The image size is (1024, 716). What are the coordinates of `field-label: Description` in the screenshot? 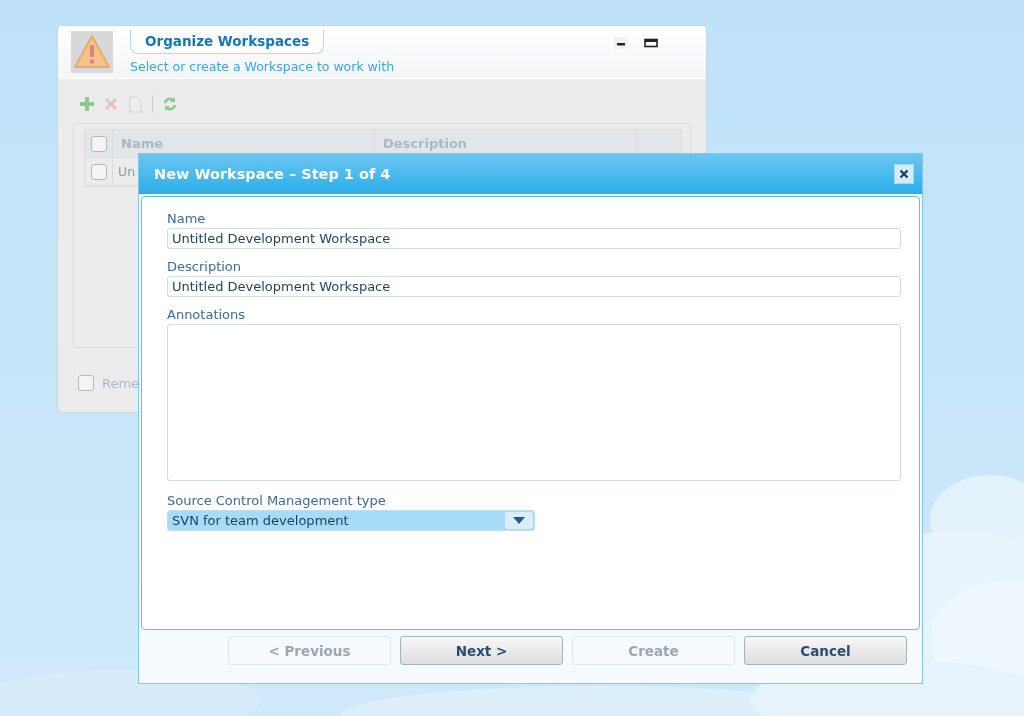 It's located at (205, 266).